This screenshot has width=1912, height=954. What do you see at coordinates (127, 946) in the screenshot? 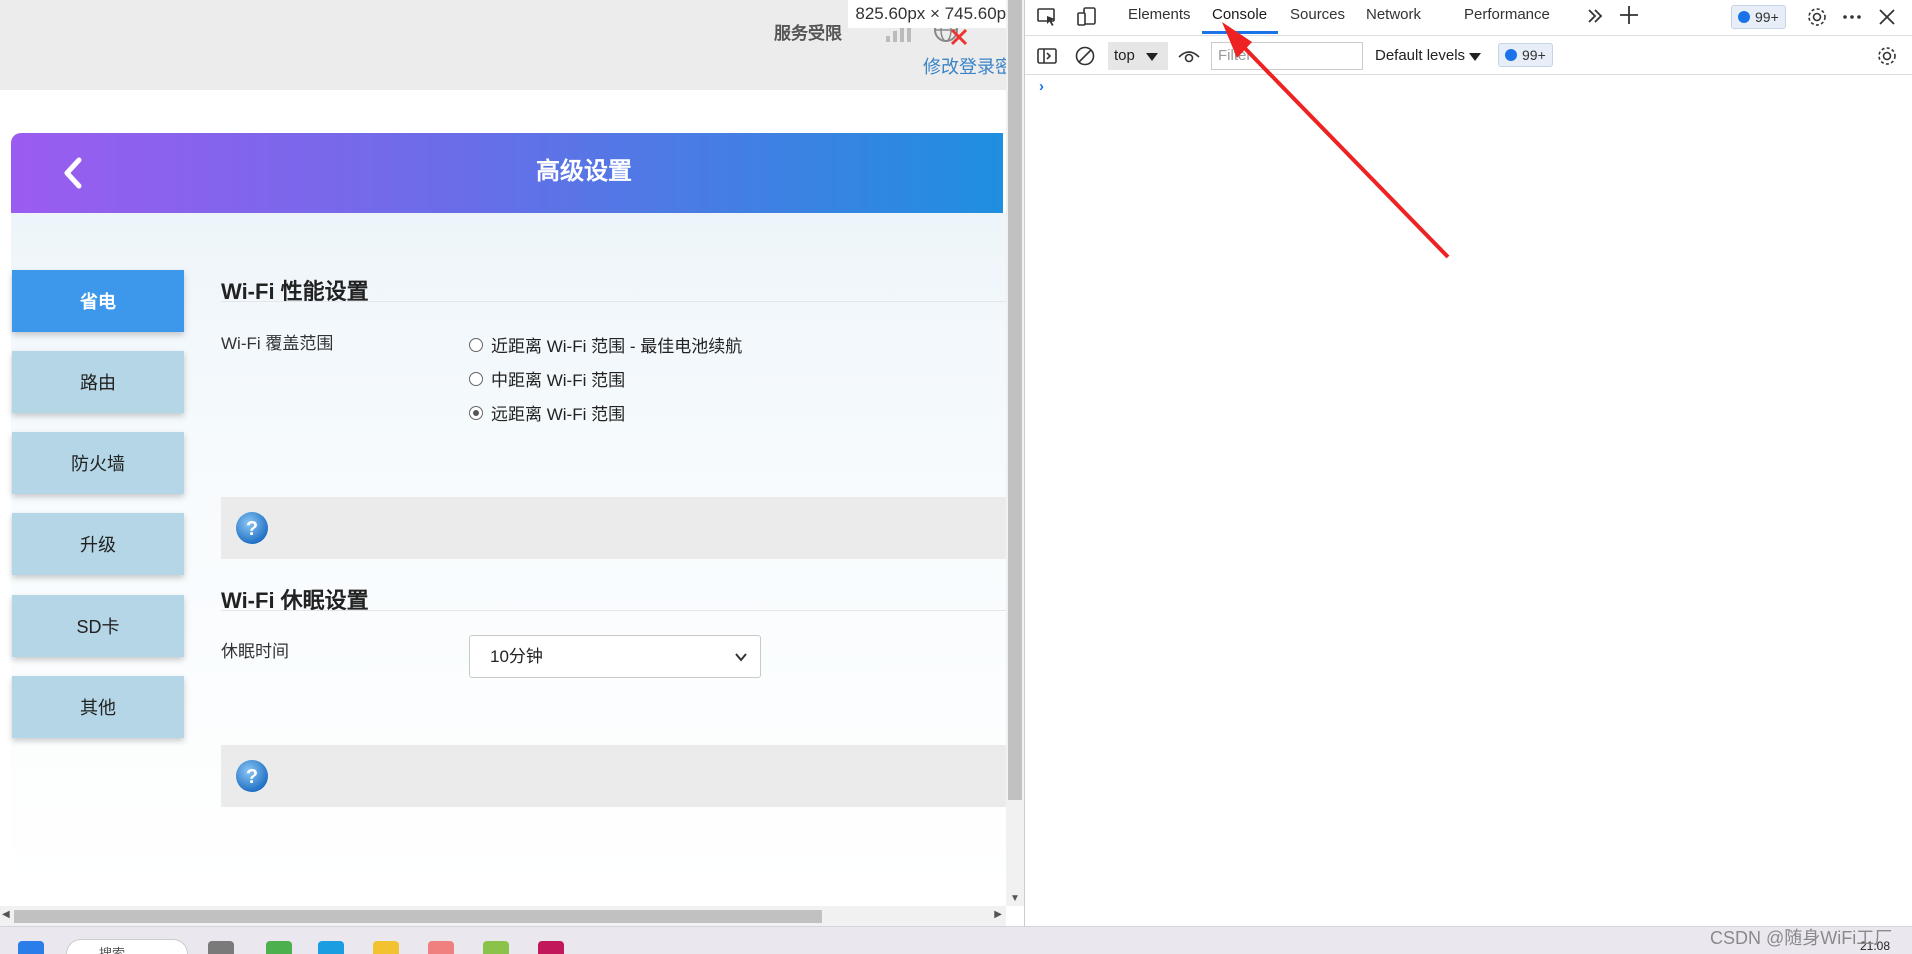
I see `taskbar-search-box: 搜索` at bounding box center [127, 946].